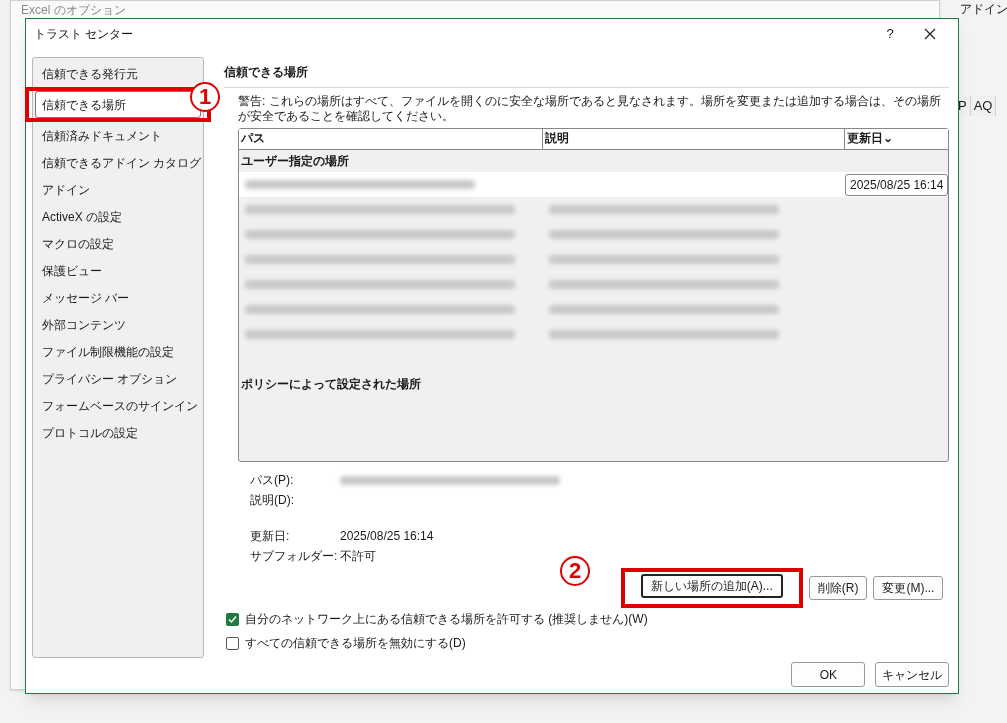 The width and height of the screenshot is (1007, 723). I want to click on sidebar-item: 信頼できる場所, so click(118, 104).